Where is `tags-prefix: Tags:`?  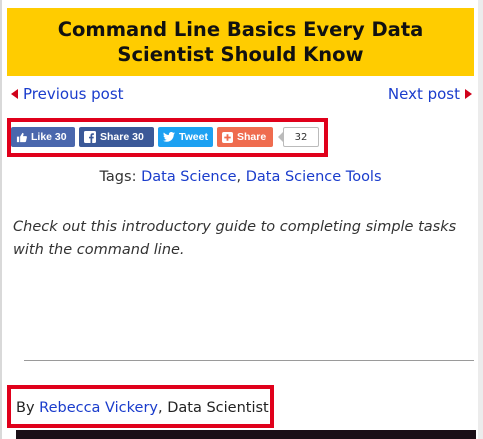 tags-prefix: Tags: is located at coordinates (118, 177).